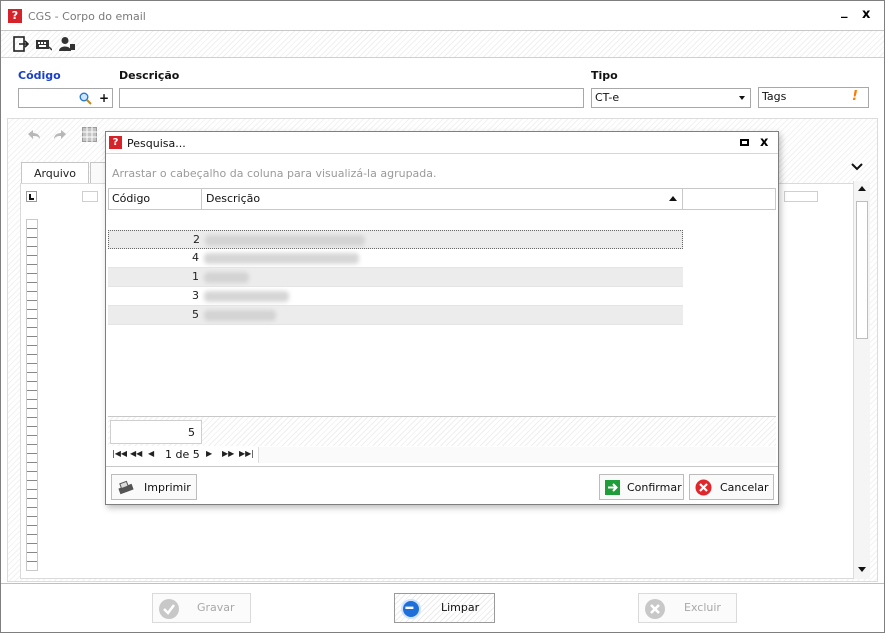 The width and height of the screenshot is (885, 633). What do you see at coordinates (55, 173) in the screenshot?
I see `tab-arquivo: Arquivo` at bounding box center [55, 173].